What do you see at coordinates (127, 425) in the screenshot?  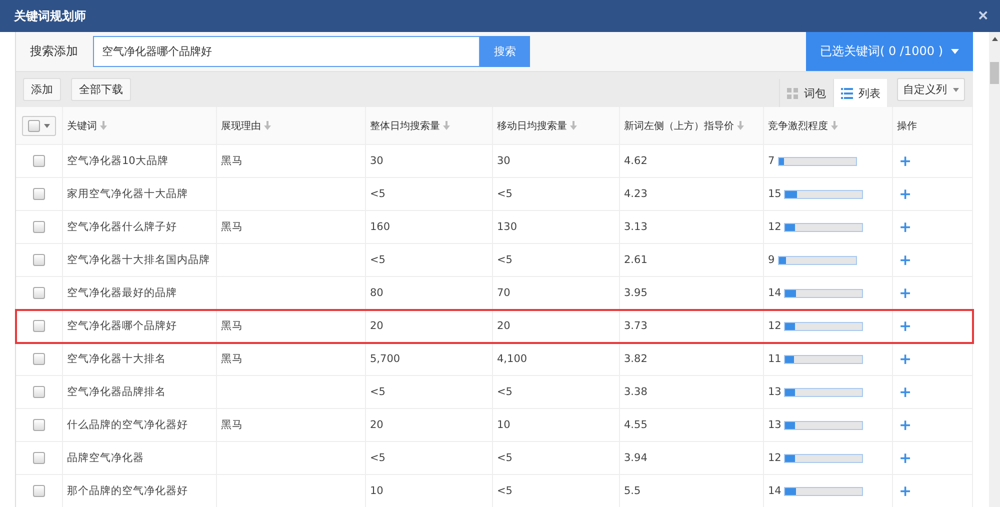 I see `table-cell: 什么品牌的空气净化器好` at bounding box center [127, 425].